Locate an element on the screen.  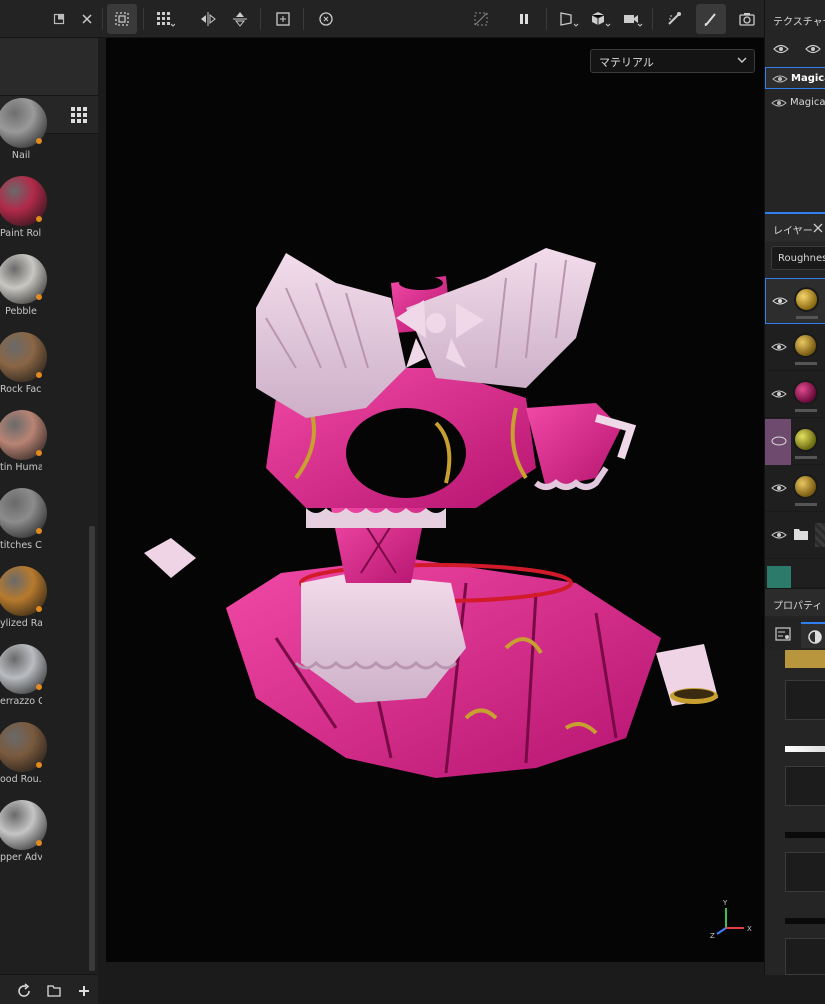
grid-snap-icon is located at coordinates (165, 19).